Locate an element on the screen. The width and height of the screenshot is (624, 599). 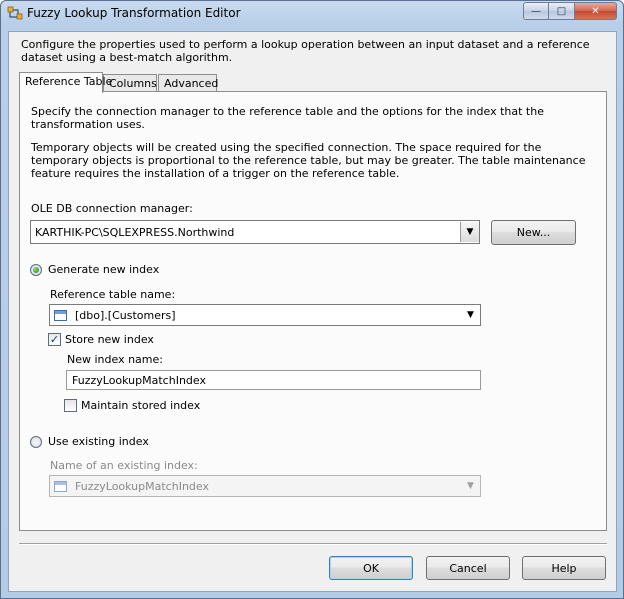
store-new-index-checkbox: ✓ is located at coordinates (54, 339).